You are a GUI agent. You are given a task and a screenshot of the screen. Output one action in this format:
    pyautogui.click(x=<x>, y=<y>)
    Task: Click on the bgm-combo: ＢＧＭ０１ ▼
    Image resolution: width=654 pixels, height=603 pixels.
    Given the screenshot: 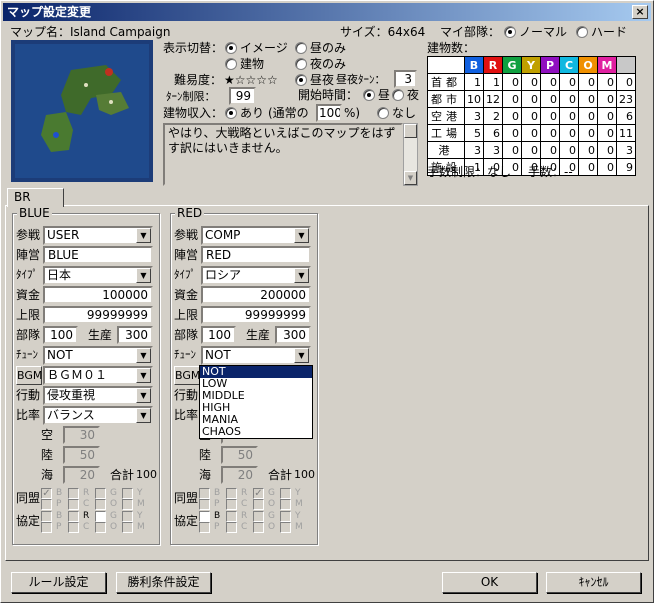 What is the action you would take?
    pyautogui.click(x=98, y=375)
    